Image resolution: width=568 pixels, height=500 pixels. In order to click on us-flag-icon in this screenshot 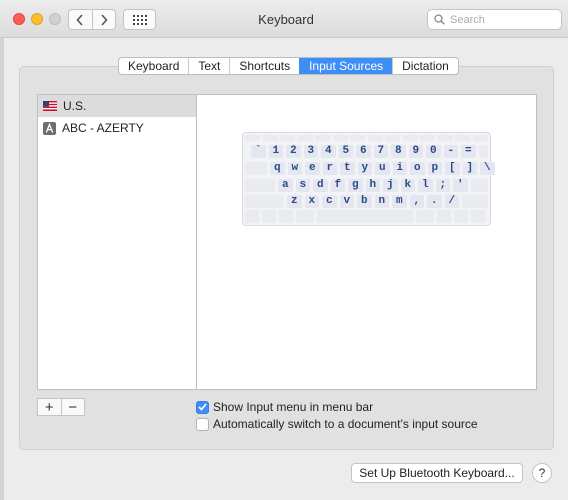, I will do `click(50, 106)`.